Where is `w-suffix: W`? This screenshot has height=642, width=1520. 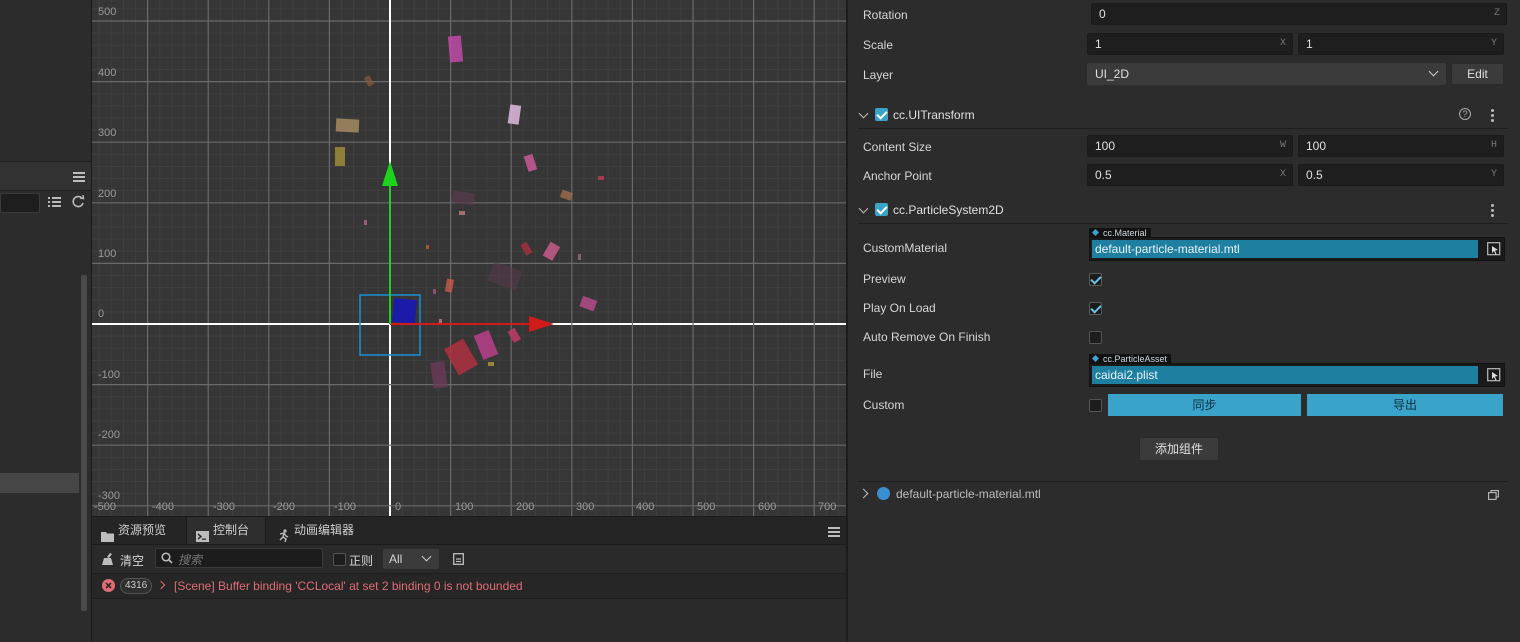
w-suffix: W is located at coordinates (1282, 145).